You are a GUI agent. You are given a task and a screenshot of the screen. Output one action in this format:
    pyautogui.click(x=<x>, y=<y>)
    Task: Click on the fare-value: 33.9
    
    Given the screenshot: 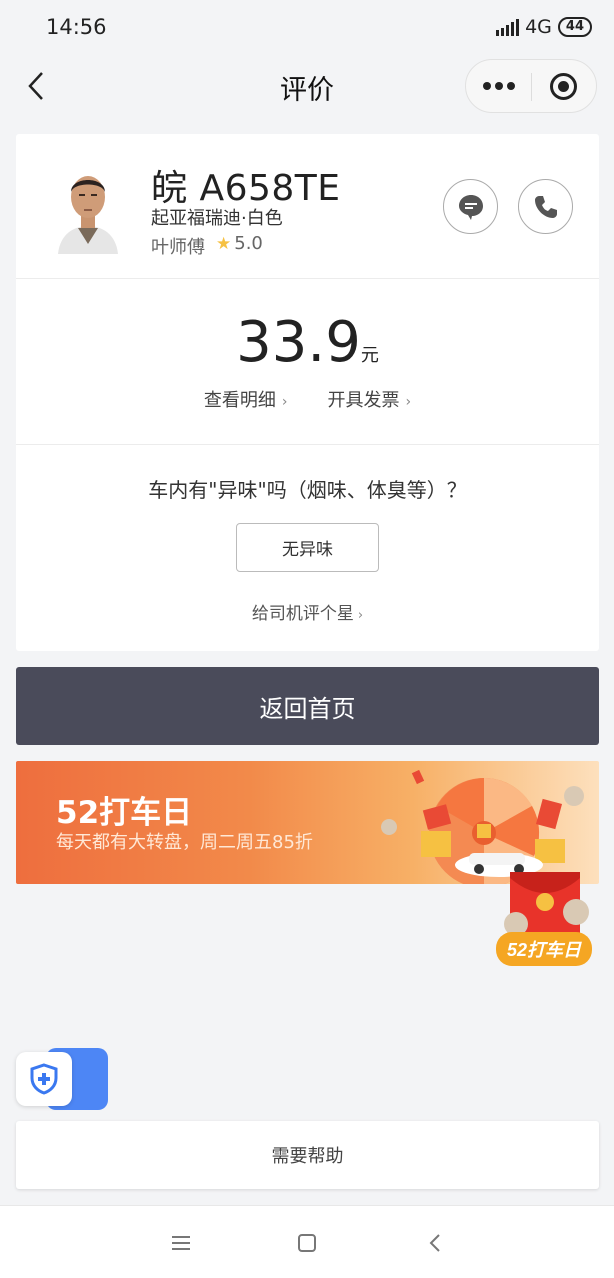 What is the action you would take?
    pyautogui.click(x=298, y=342)
    